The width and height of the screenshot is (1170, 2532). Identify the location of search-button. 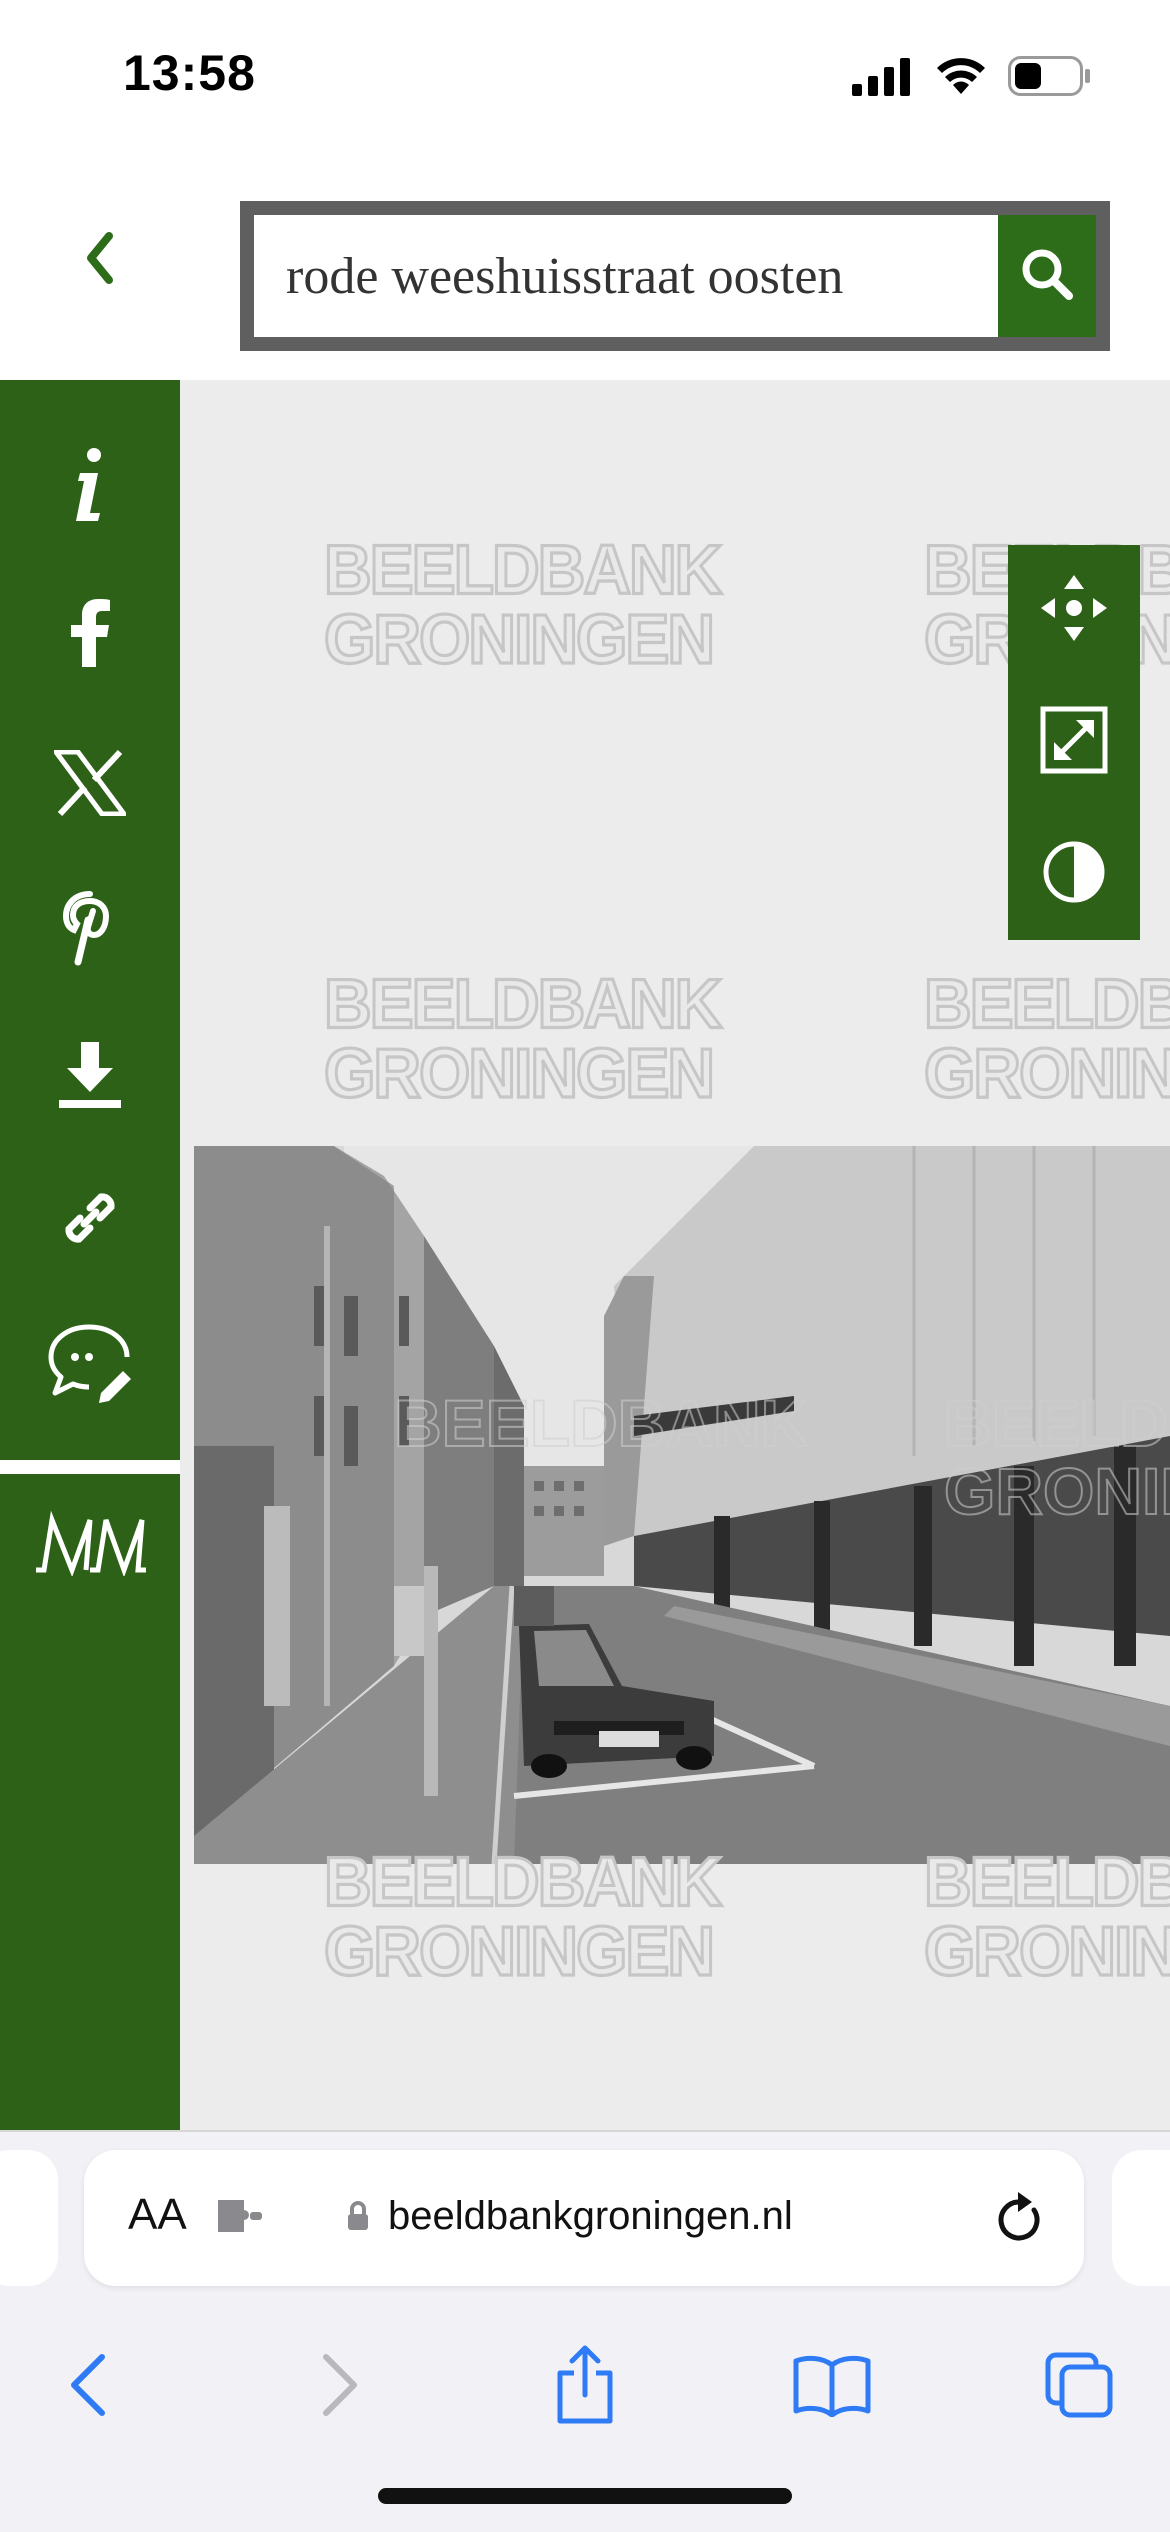
(1047, 276).